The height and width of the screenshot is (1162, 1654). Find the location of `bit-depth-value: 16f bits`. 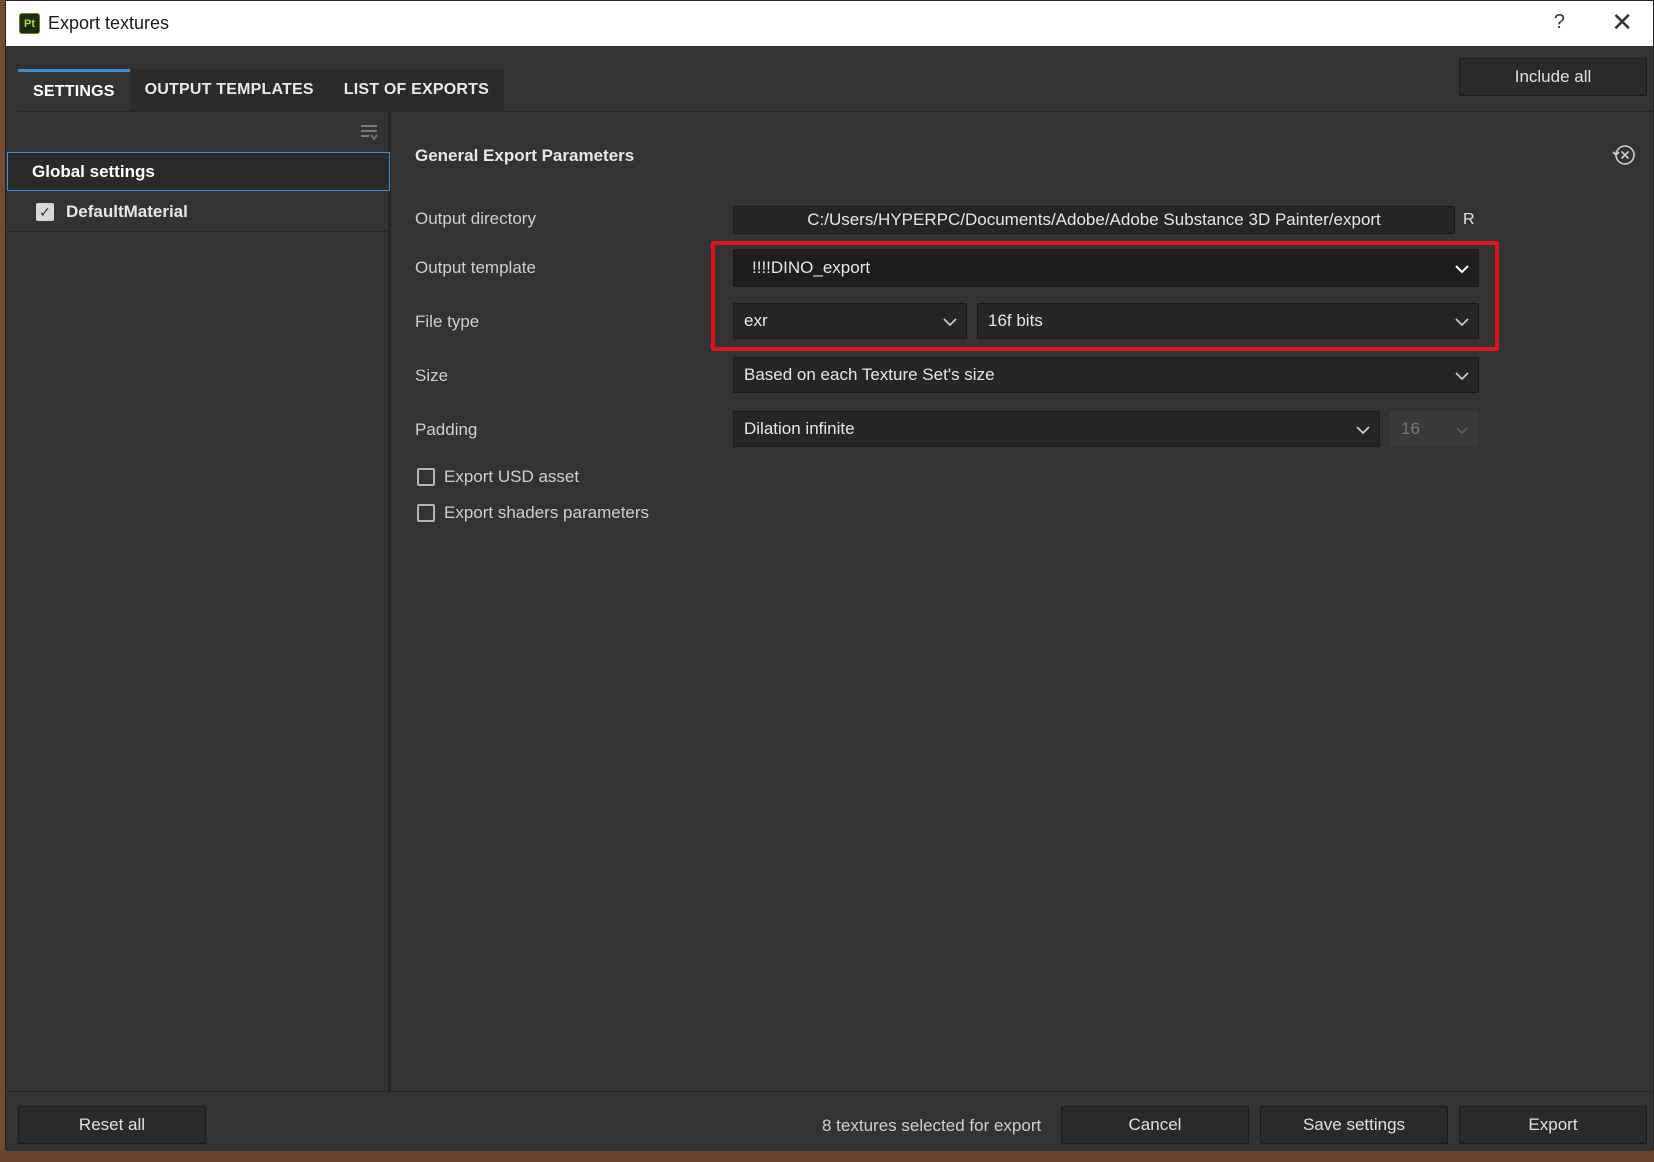

bit-depth-value: 16f bits is located at coordinates (1015, 320).